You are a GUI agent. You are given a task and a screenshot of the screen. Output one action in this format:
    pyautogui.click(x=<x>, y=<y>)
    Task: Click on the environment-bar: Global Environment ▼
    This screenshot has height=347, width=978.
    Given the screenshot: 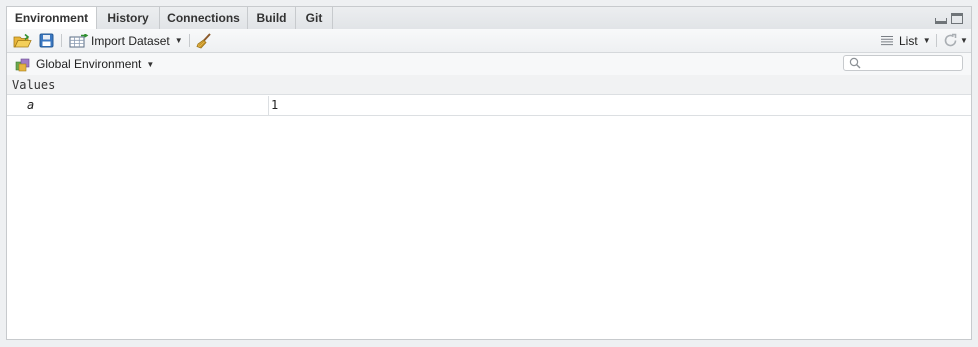 What is the action you would take?
    pyautogui.click(x=489, y=64)
    